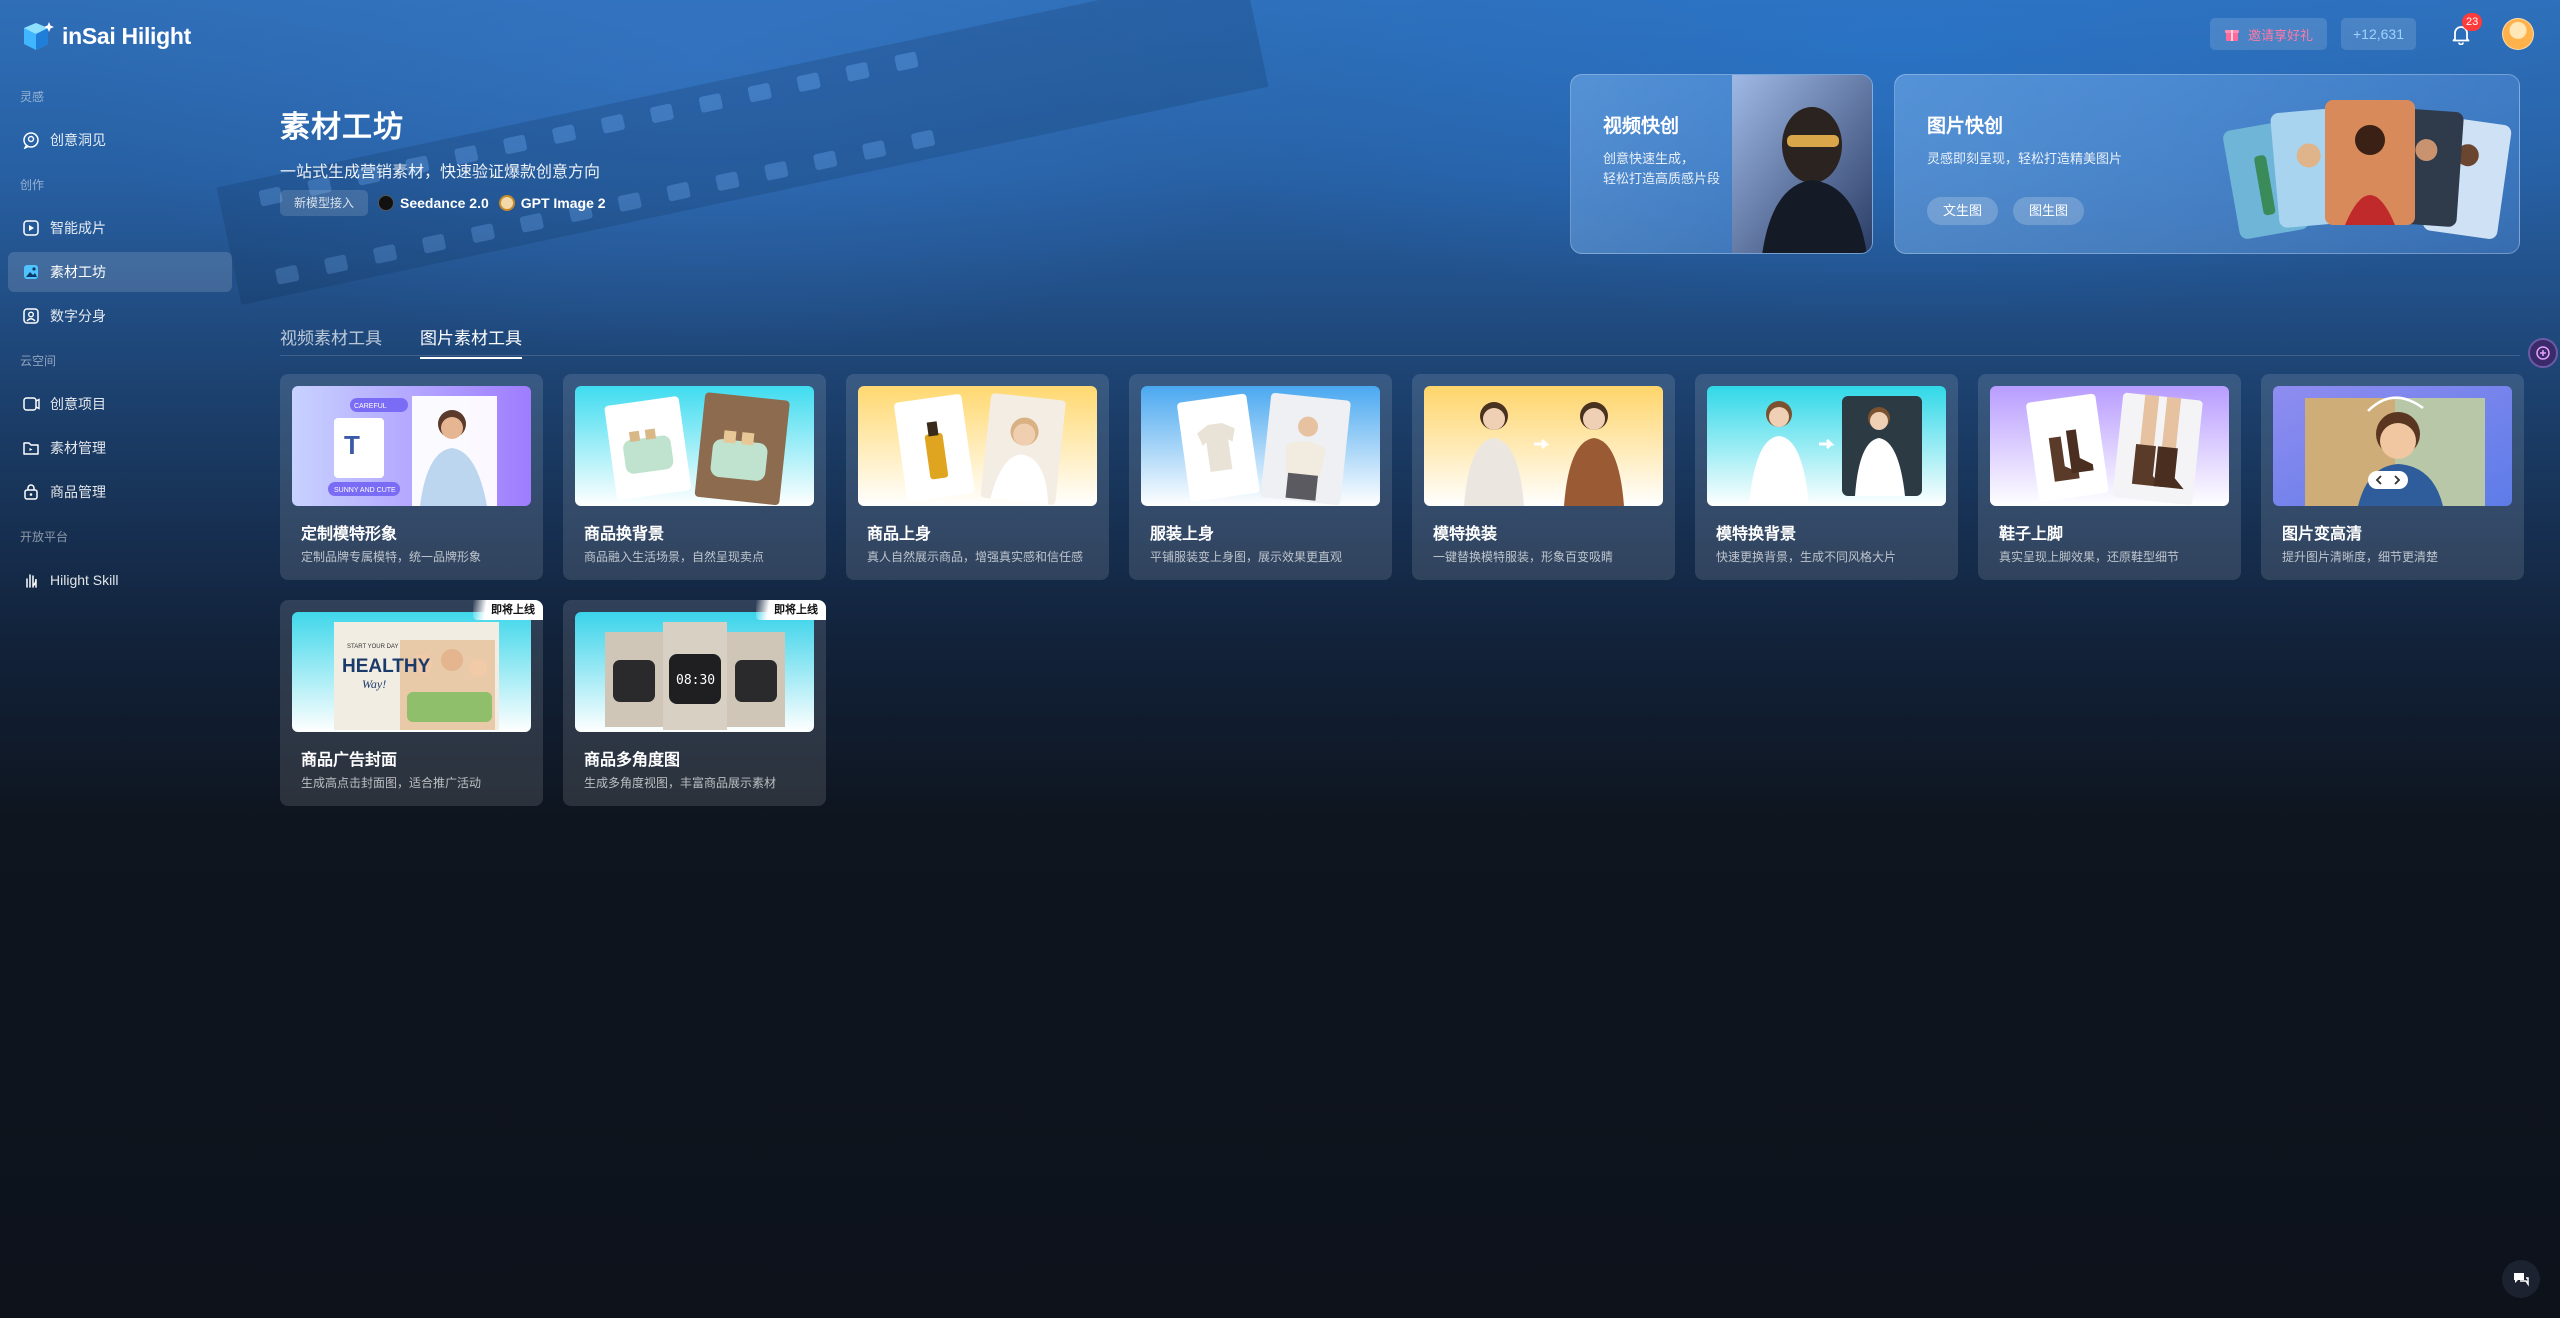  Describe the element at coordinates (31, 228) in the screenshot. I see `video-play-icon` at that location.